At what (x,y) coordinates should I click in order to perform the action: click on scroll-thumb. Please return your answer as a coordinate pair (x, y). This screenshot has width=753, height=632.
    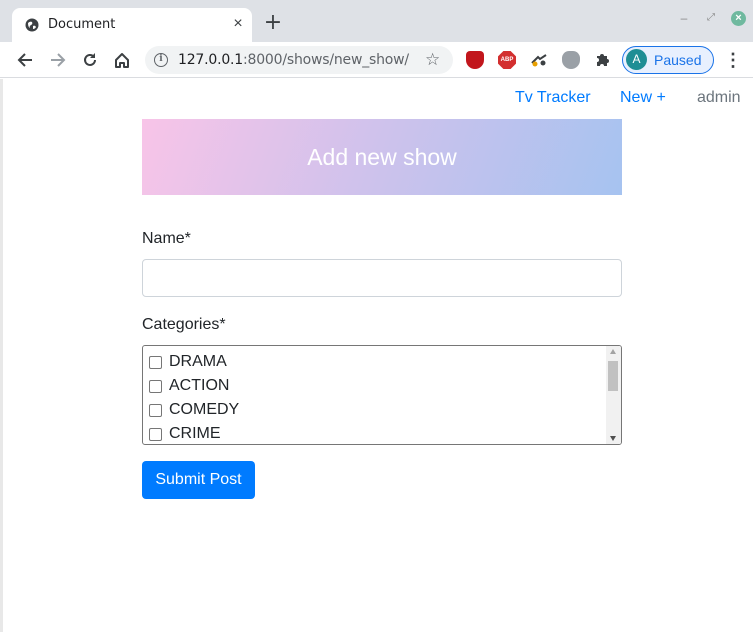
    Looking at the image, I should click on (613, 376).